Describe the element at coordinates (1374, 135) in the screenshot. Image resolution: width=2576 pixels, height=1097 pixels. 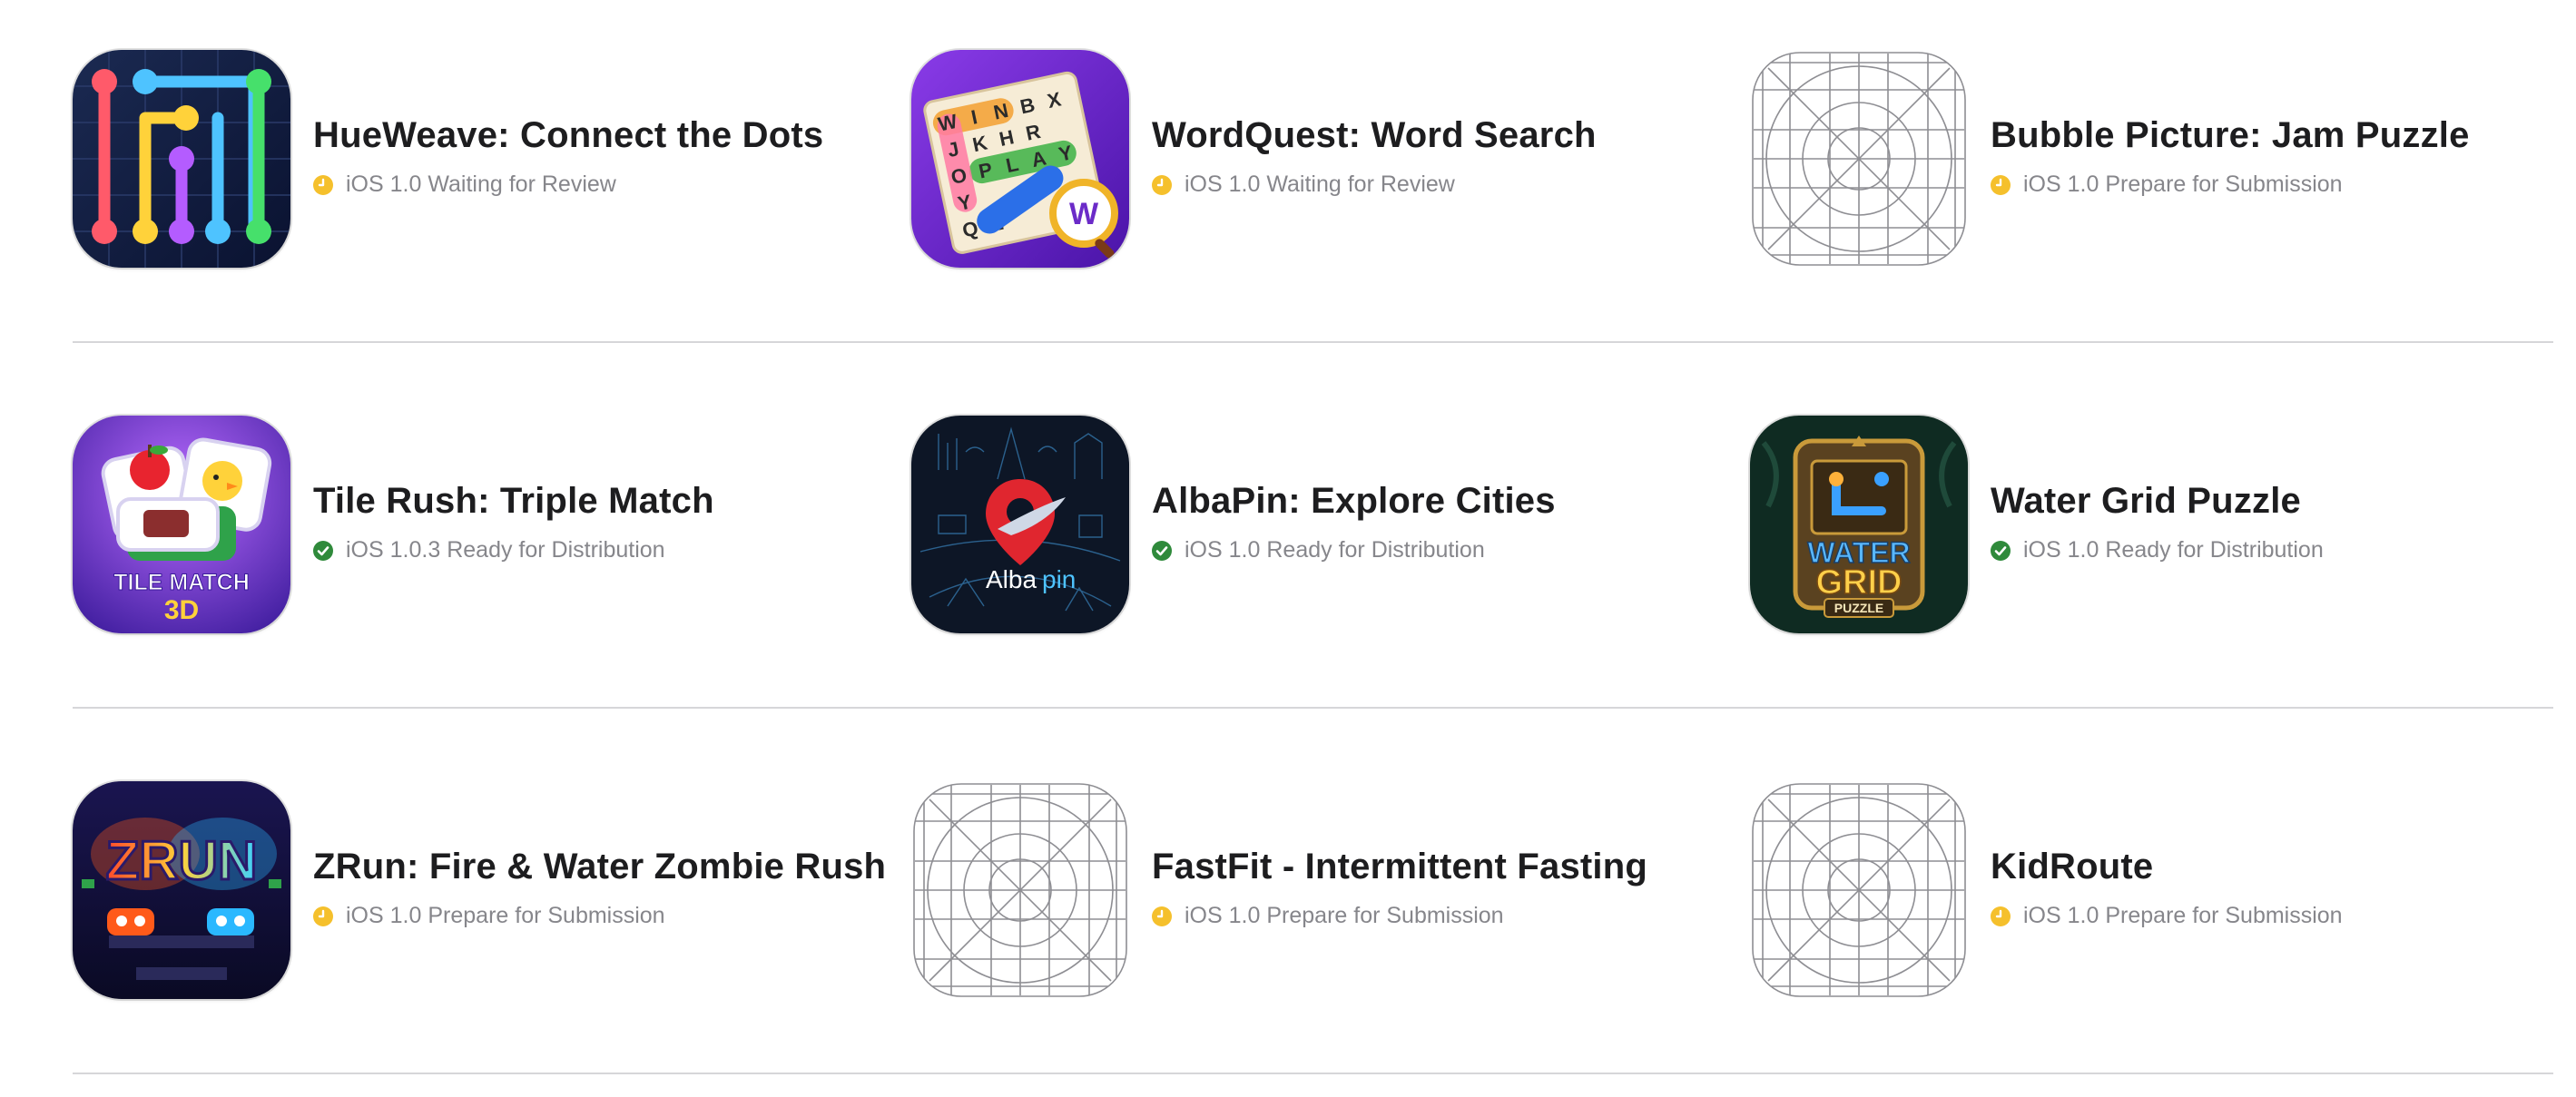
I see `app-title: WordQuest: Word Search` at that location.